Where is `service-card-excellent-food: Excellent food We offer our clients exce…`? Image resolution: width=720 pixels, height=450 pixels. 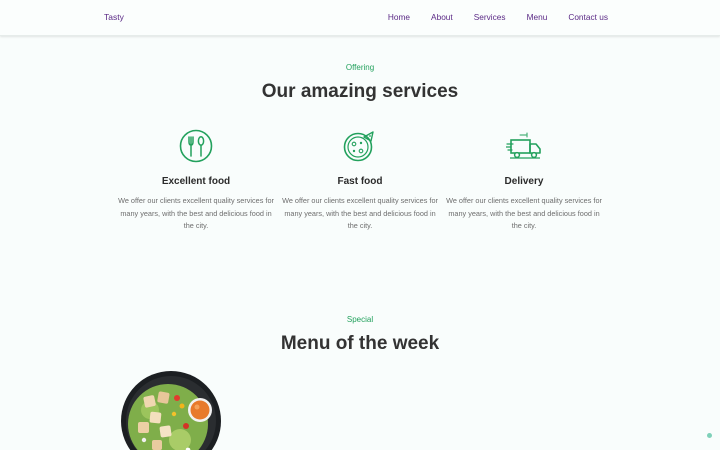
service-card-excellent-food: Excellent food We offer our clients exce… is located at coordinates (196, 180).